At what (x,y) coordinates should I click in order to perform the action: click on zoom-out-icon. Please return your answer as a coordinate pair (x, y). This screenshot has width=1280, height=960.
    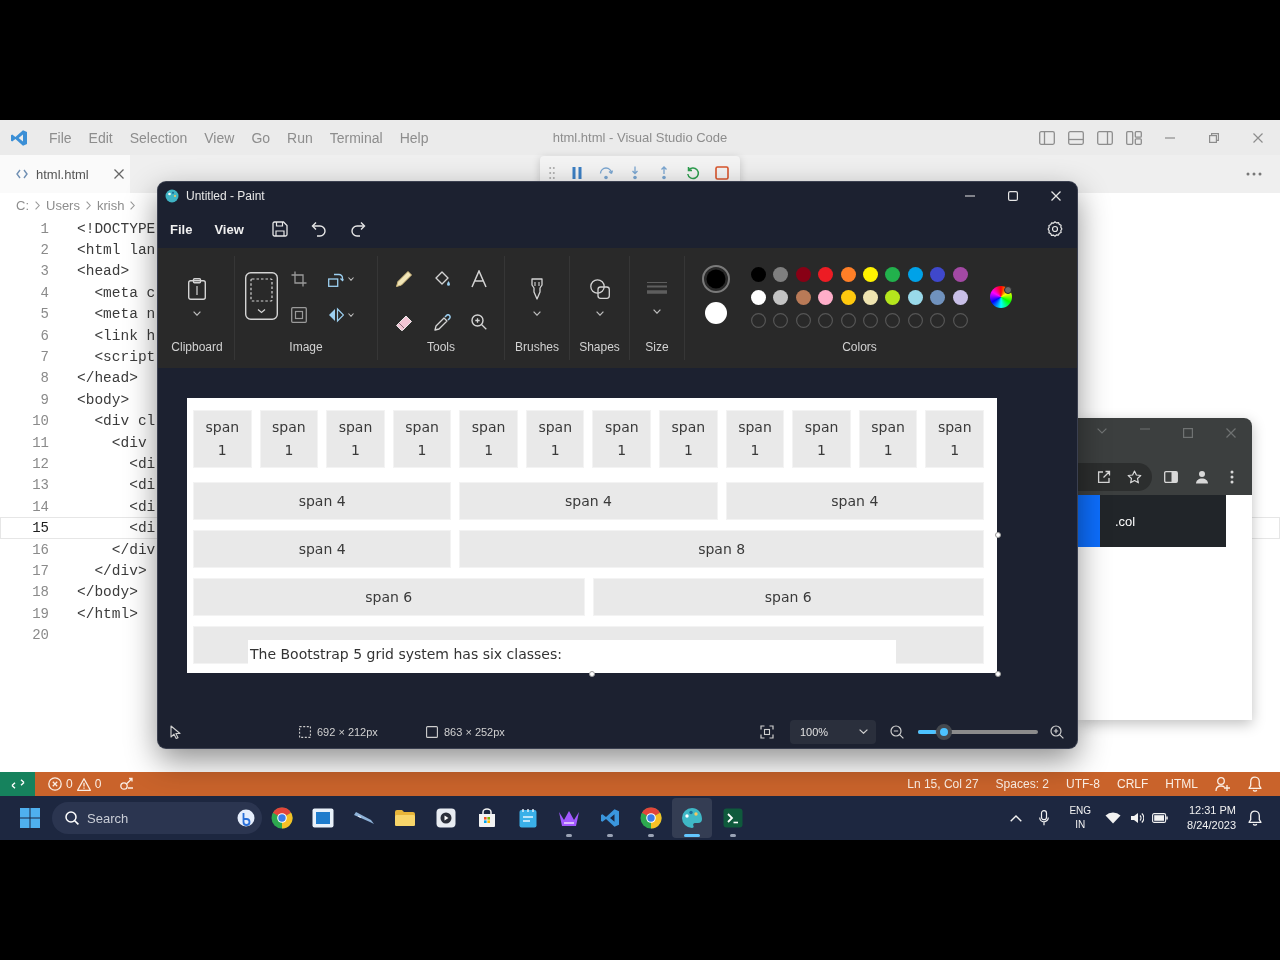
    Looking at the image, I should click on (897, 731).